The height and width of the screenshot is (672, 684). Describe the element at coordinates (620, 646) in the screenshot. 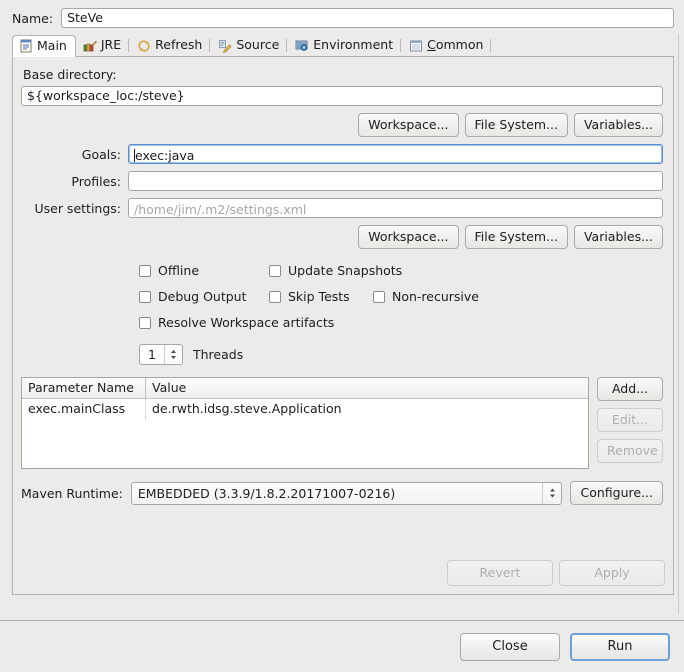

I see `run-button: Run` at that location.